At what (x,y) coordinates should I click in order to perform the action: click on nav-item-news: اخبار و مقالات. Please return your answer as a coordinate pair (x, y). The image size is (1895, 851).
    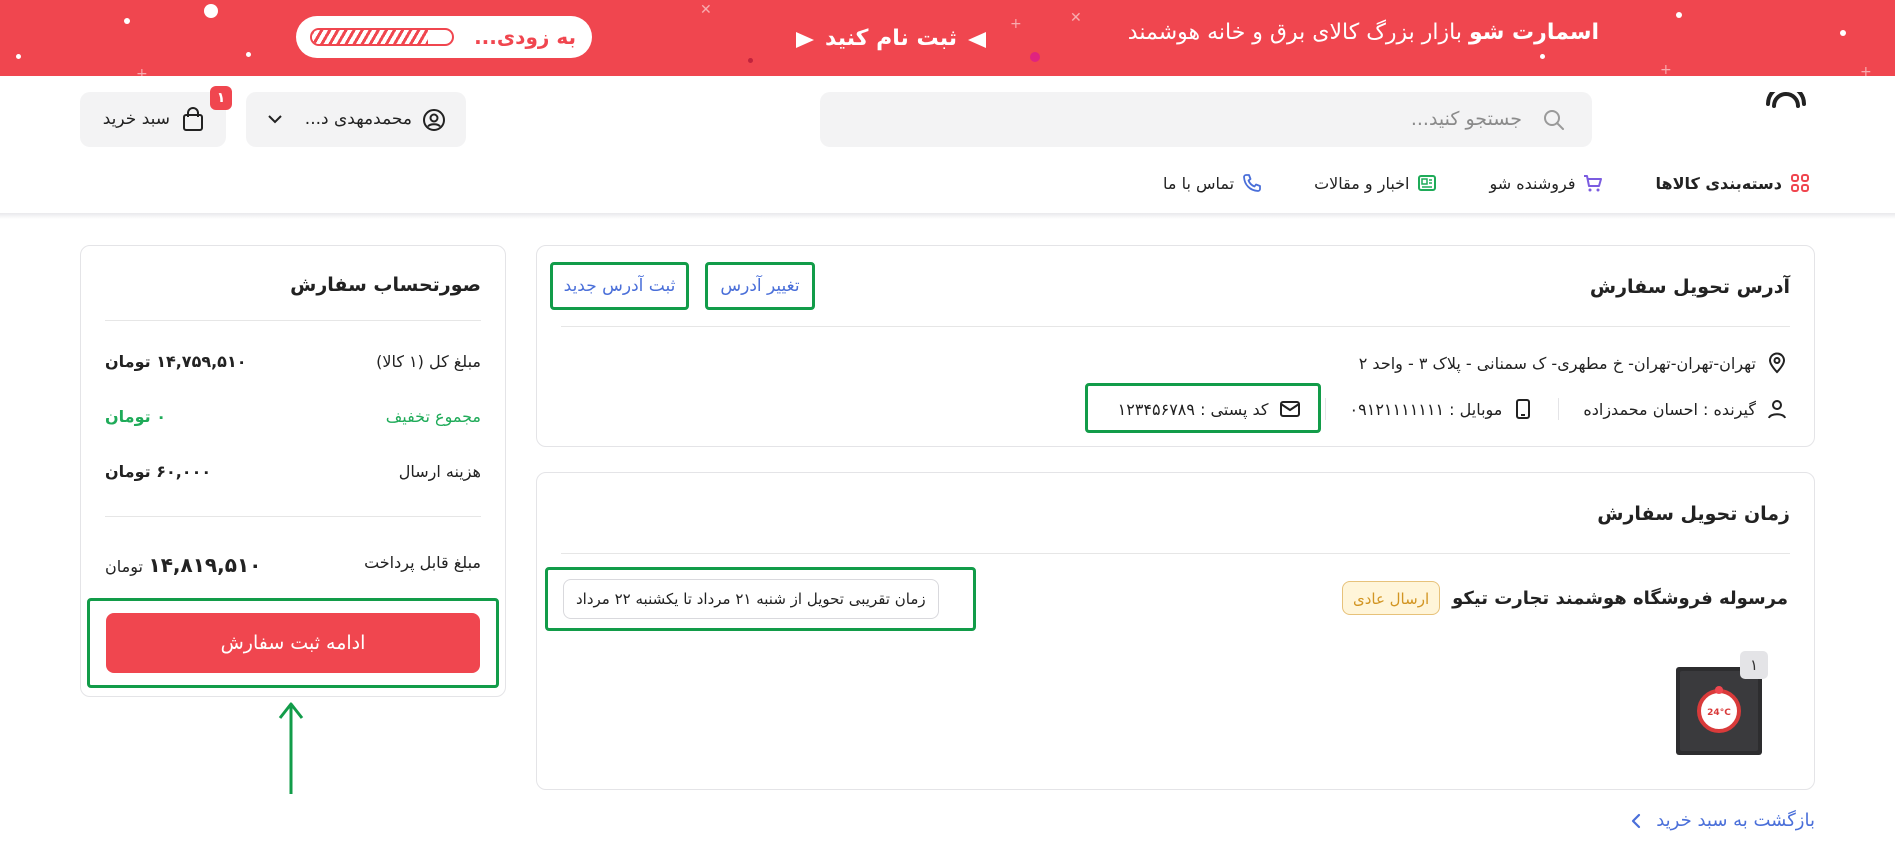
    Looking at the image, I should click on (1375, 183).